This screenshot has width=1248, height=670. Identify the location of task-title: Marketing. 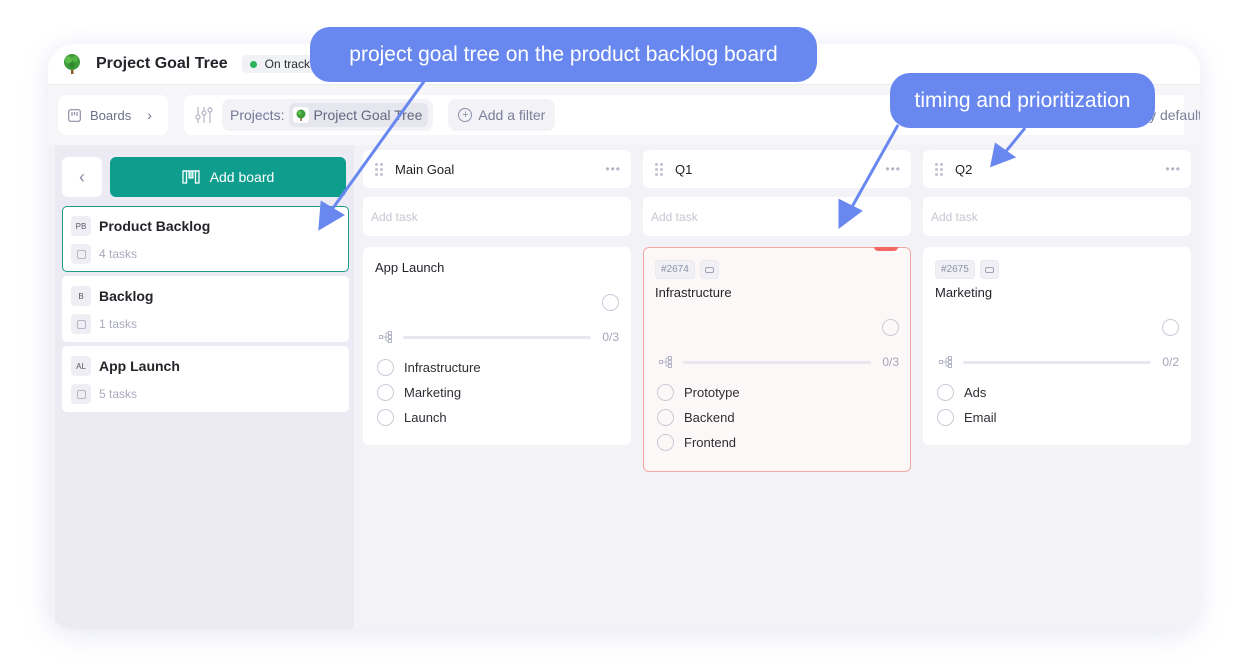
(964, 292).